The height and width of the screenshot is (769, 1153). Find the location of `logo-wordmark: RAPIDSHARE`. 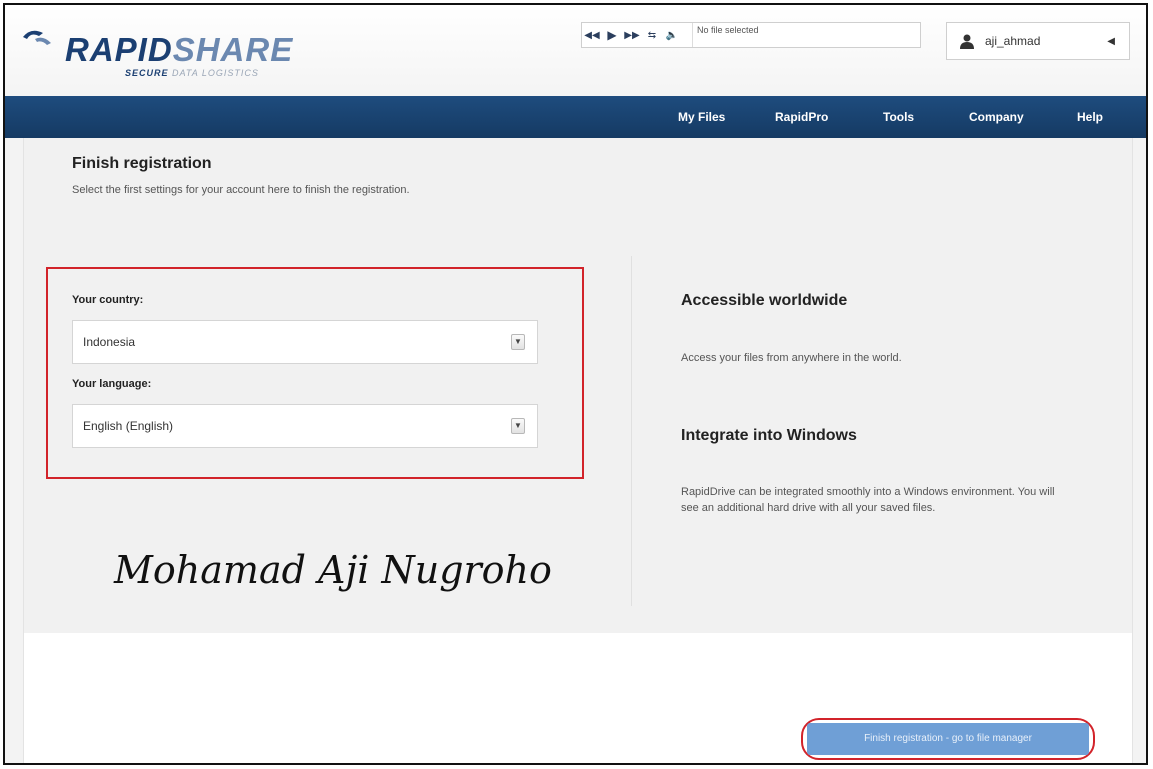

logo-wordmark: RAPIDSHARE is located at coordinates (179, 49).